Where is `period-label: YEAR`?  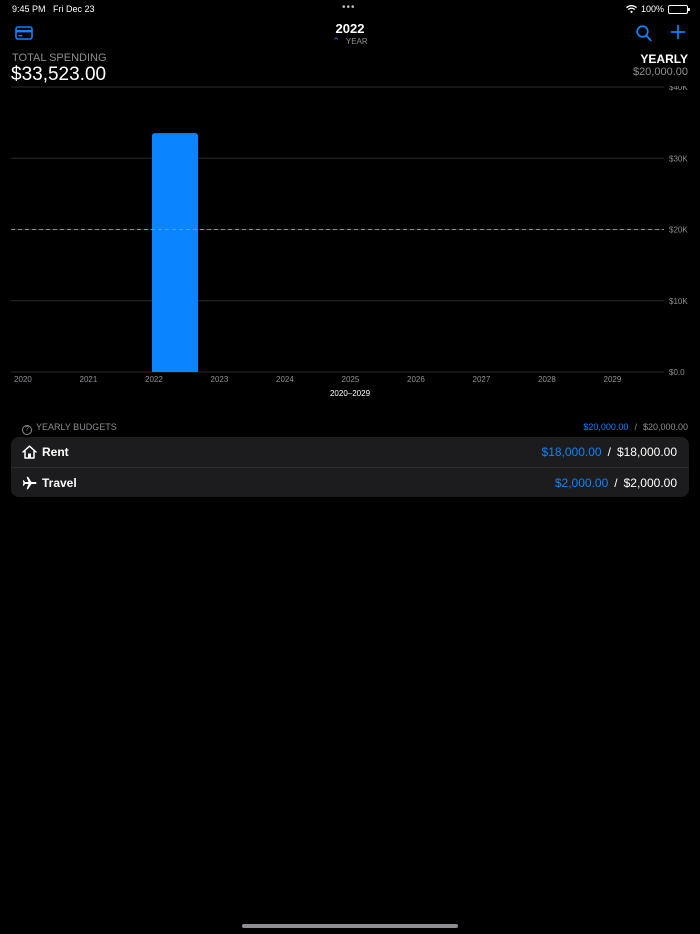 period-label: YEAR is located at coordinates (356, 41).